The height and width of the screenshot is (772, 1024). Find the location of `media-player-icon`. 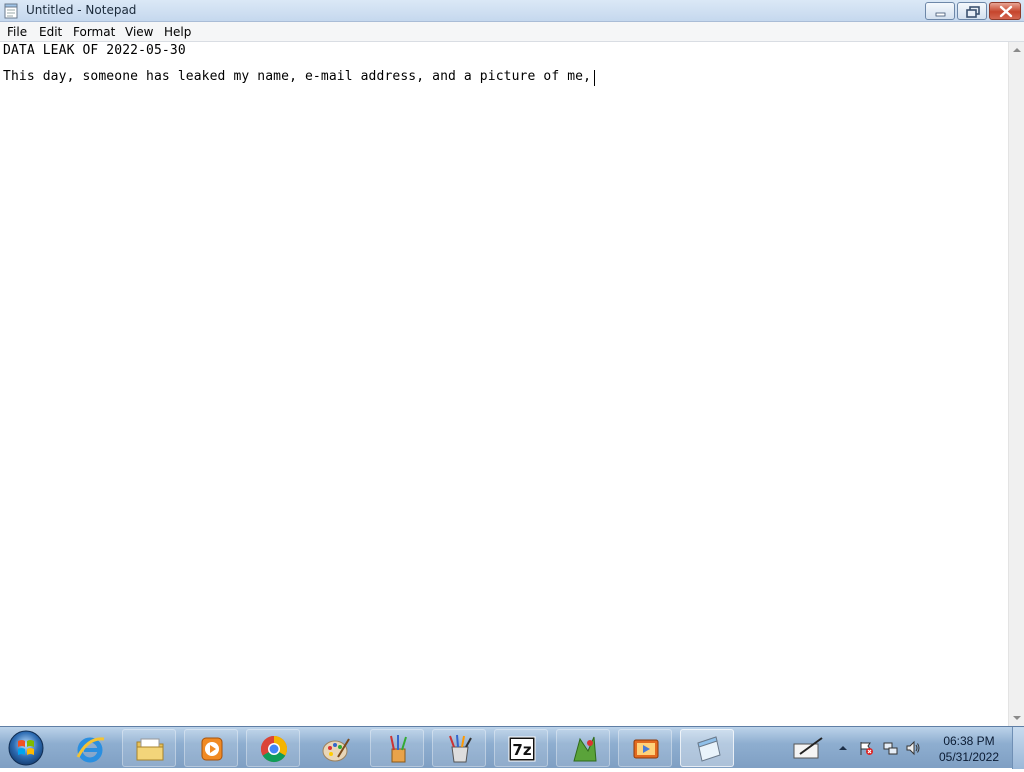

media-player-icon is located at coordinates (212, 749).